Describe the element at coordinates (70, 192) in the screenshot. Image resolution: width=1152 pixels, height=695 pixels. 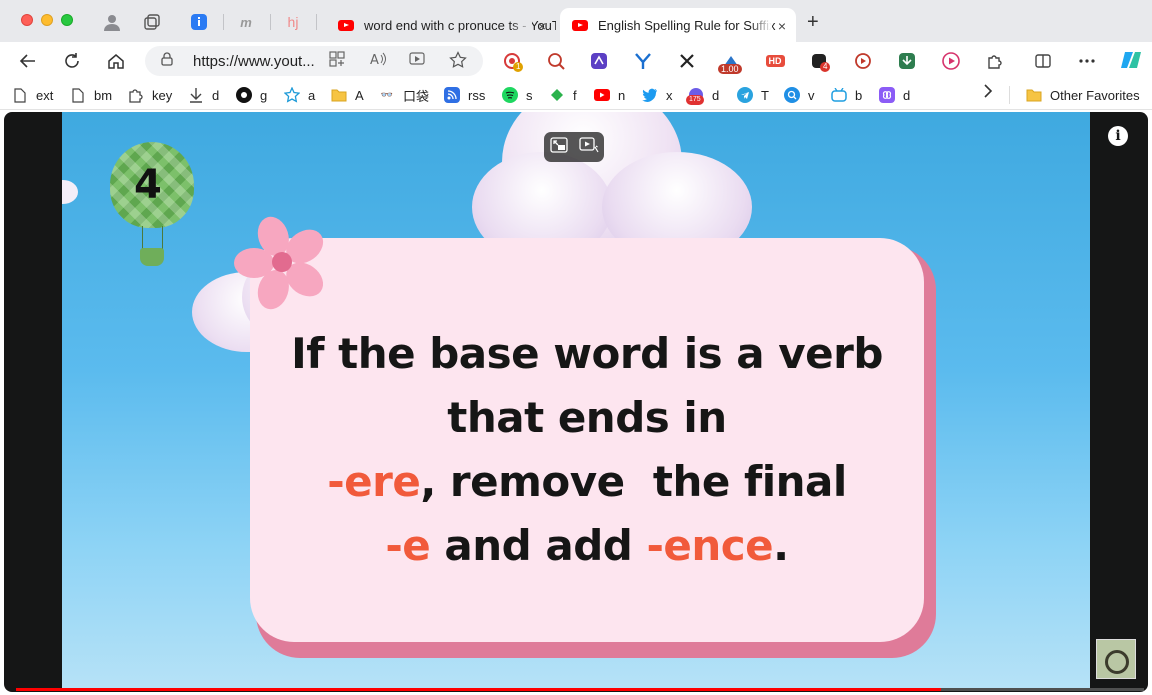
I see `cloud` at that location.